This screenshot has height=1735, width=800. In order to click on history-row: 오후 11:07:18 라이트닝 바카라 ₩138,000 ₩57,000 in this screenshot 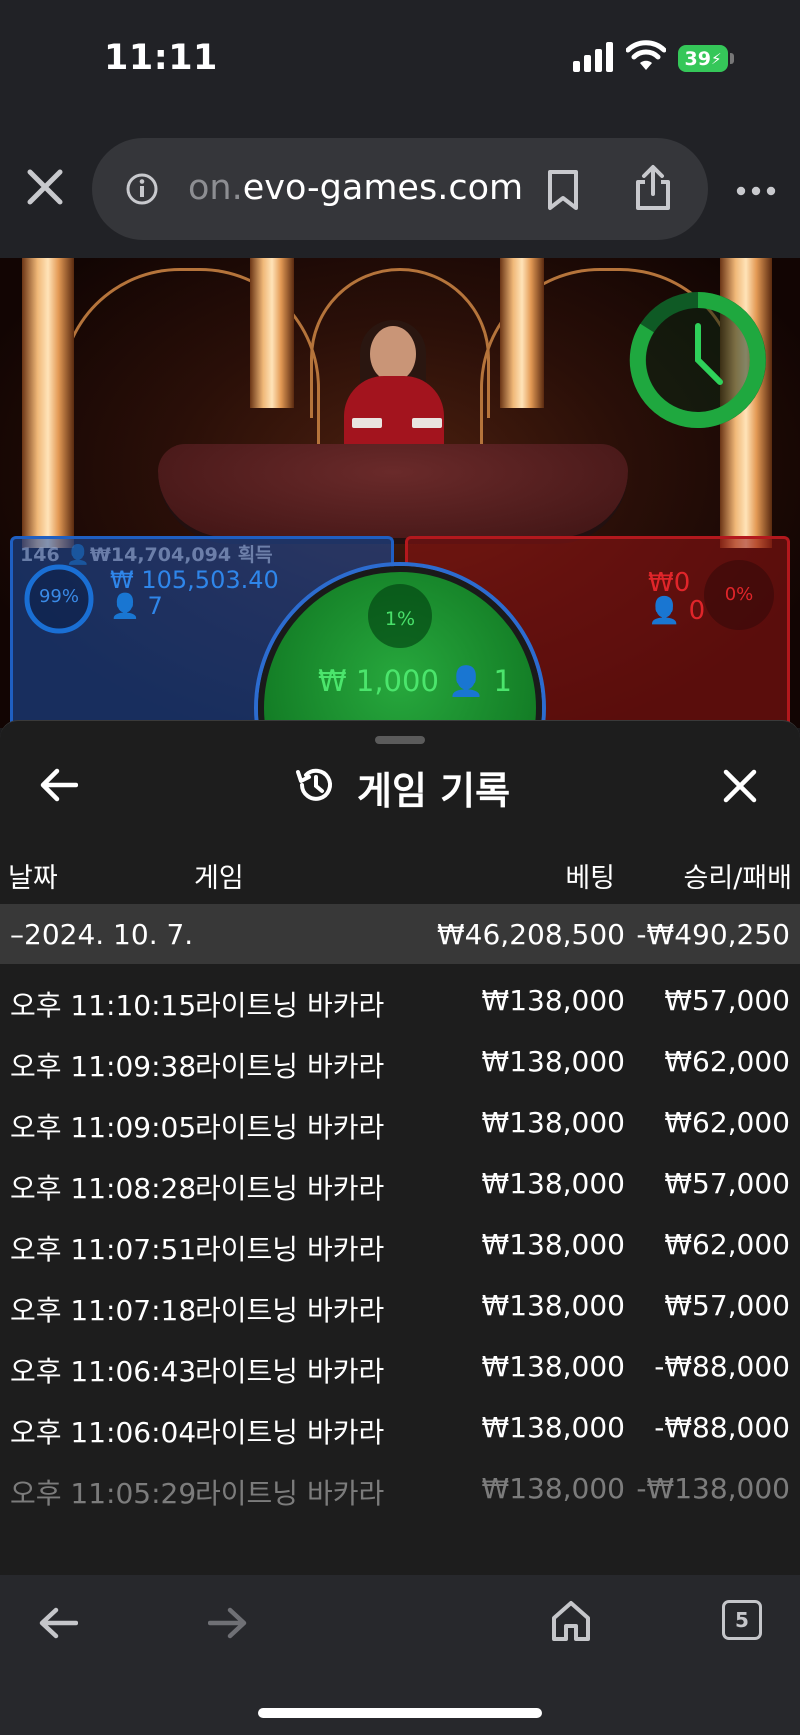, I will do `click(400, 1305)`.